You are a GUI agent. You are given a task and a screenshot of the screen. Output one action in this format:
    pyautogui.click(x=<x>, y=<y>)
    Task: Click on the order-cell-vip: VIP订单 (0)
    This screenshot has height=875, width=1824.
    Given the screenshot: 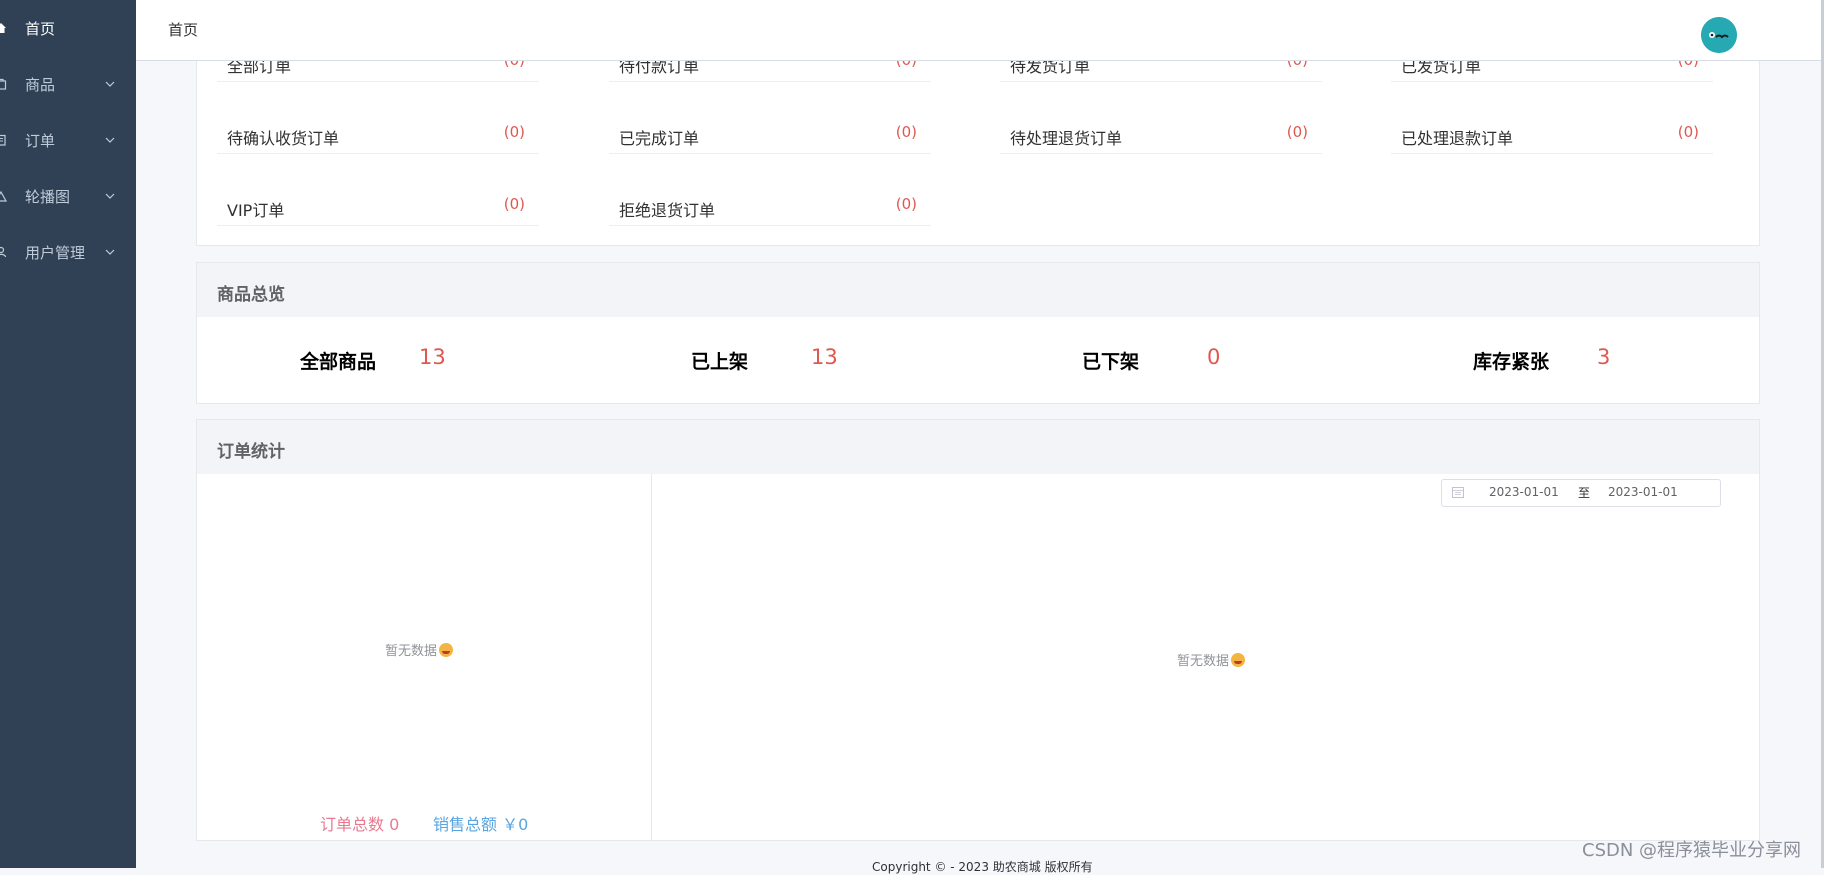 What is the action you would take?
    pyautogui.click(x=378, y=206)
    